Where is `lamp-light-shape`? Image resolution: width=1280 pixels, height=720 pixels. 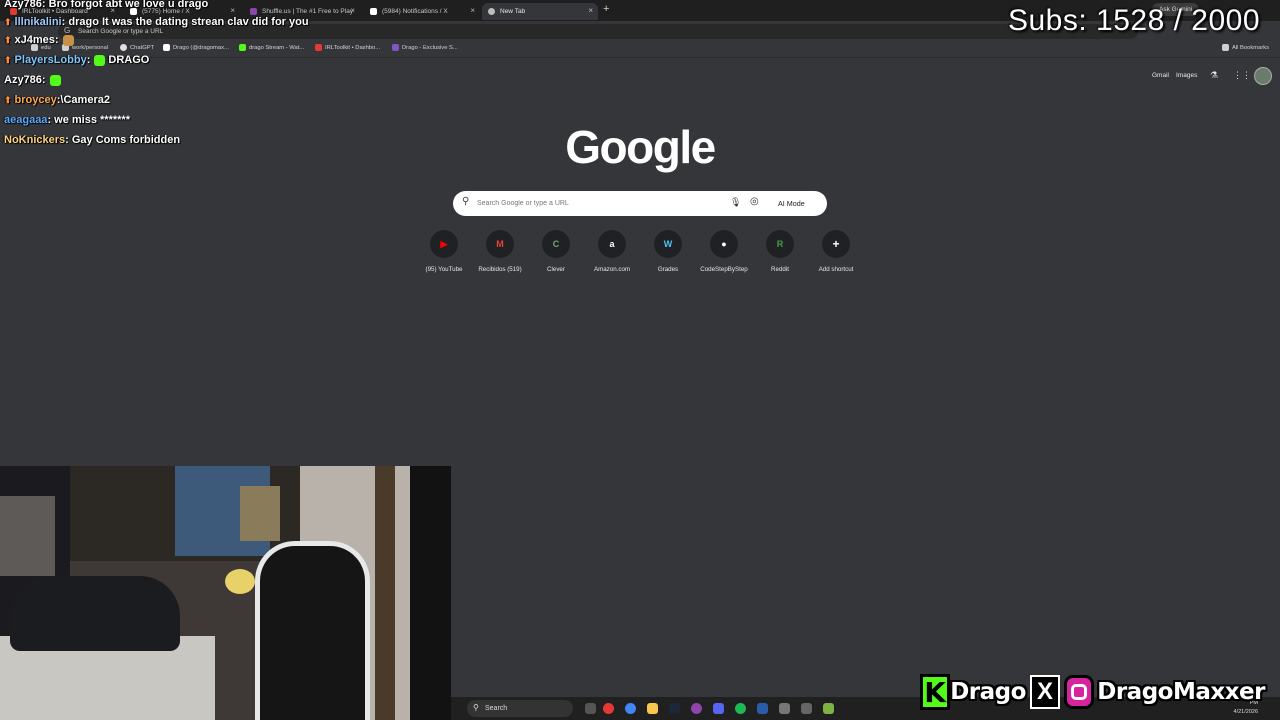 lamp-light-shape is located at coordinates (260, 513).